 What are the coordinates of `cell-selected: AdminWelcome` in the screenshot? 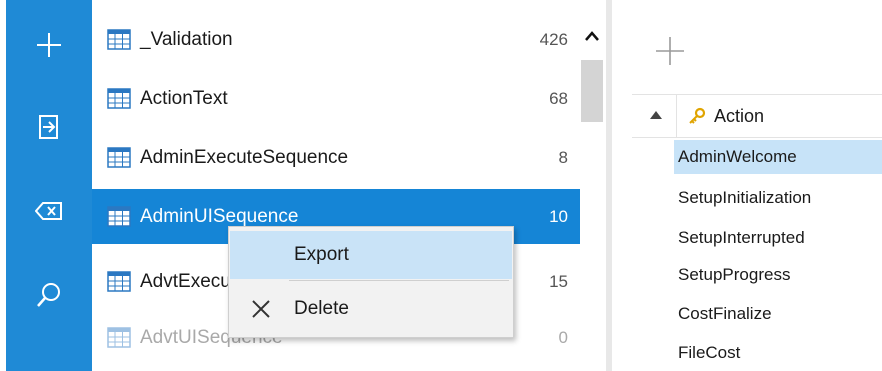 It's located at (778, 157).